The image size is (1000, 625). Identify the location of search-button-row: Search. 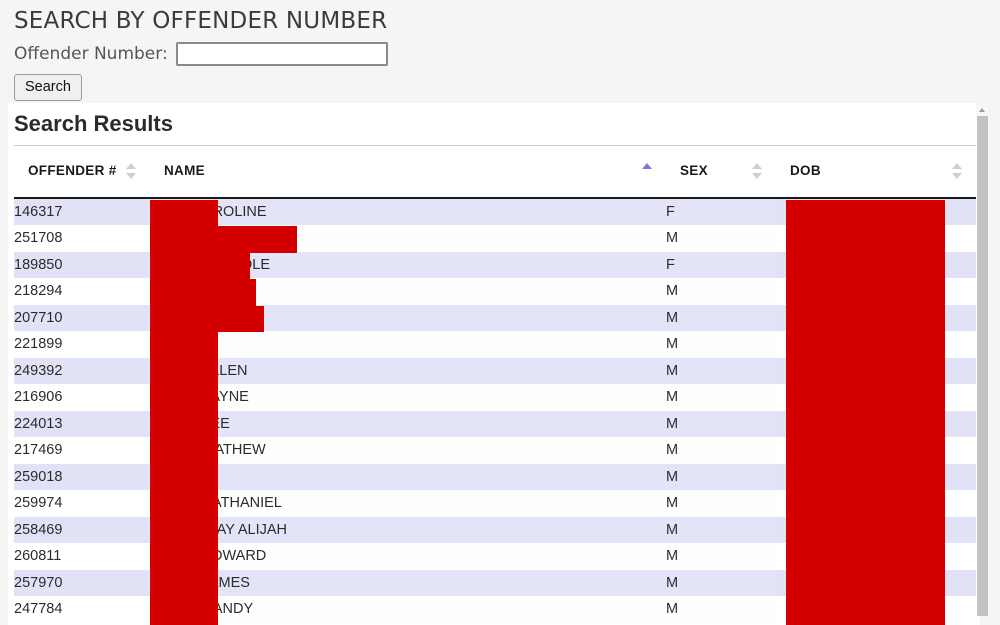
(500, 83).